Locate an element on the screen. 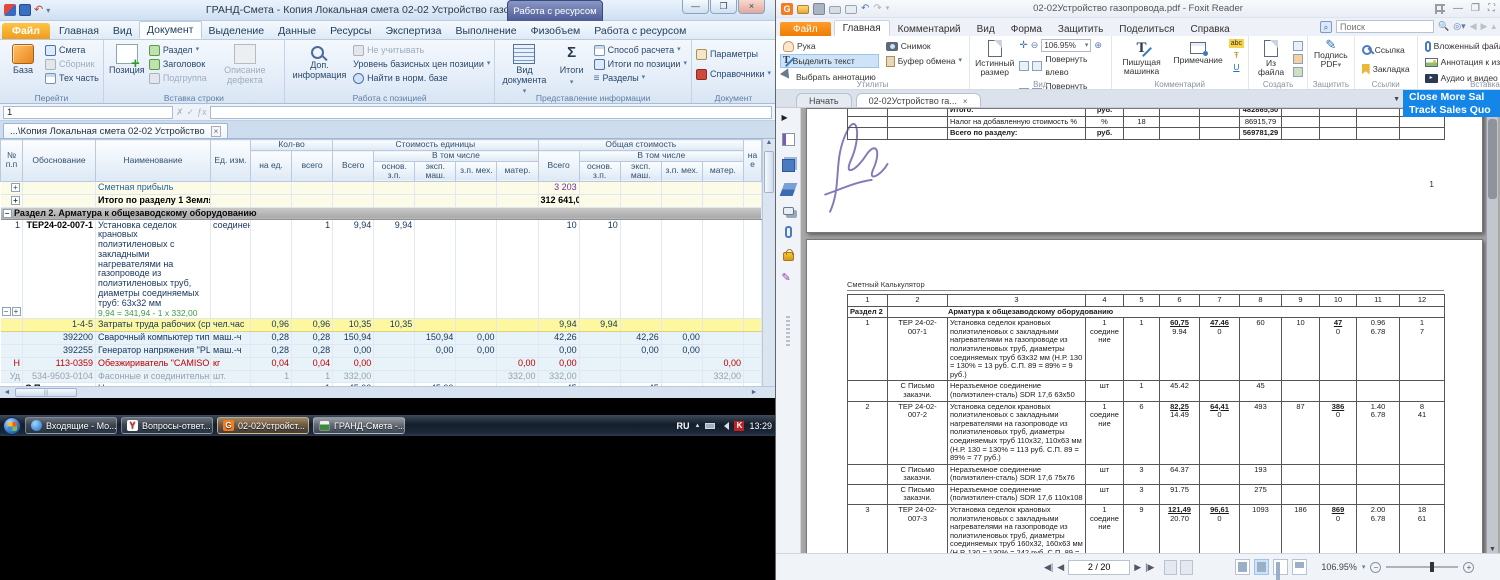 Image resolution: width=1500 pixels, height=580 pixels. document-tab: 02-02Устройство га... × is located at coordinates (918, 100).